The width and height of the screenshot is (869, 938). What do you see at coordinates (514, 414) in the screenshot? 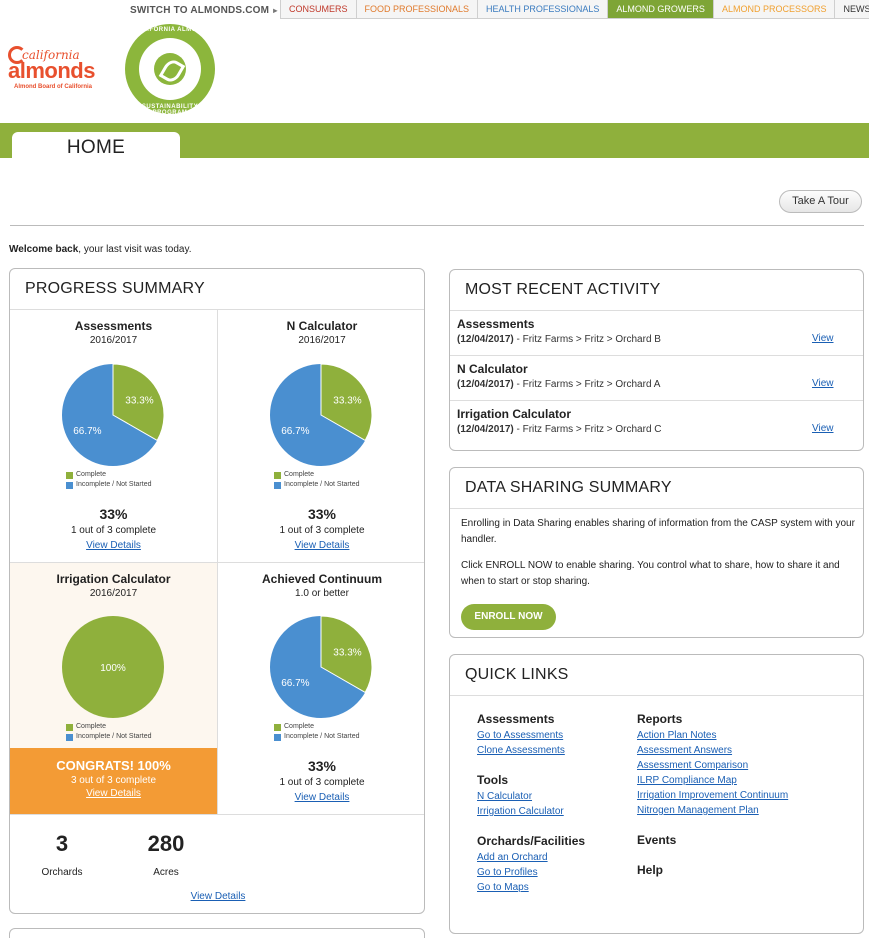
I see `activity-title: Irrigation Calculator` at bounding box center [514, 414].